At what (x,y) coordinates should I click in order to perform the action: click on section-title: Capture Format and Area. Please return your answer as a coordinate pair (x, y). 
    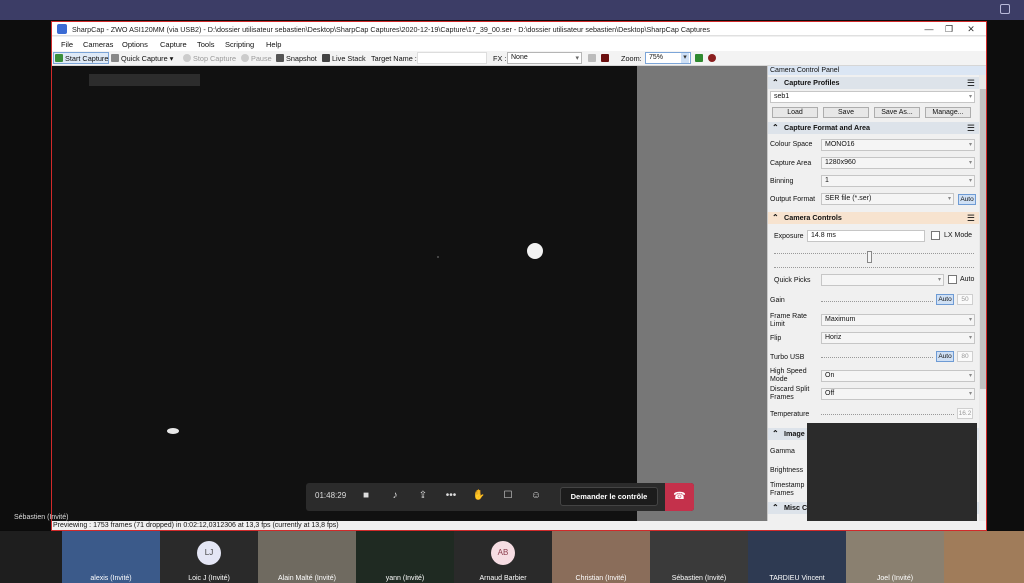
    Looking at the image, I should click on (827, 127).